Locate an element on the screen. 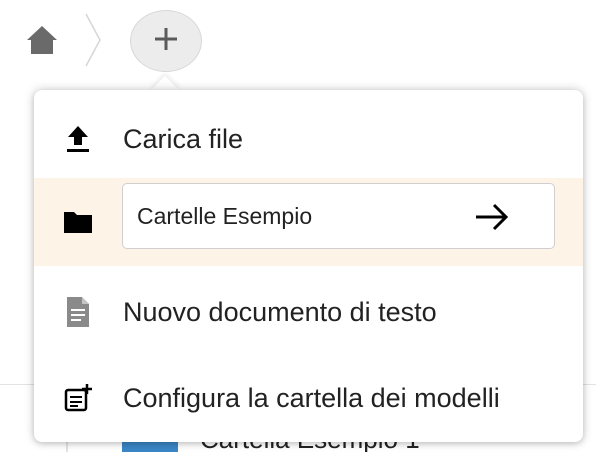  chevron-right-icon is located at coordinates (93, 40).